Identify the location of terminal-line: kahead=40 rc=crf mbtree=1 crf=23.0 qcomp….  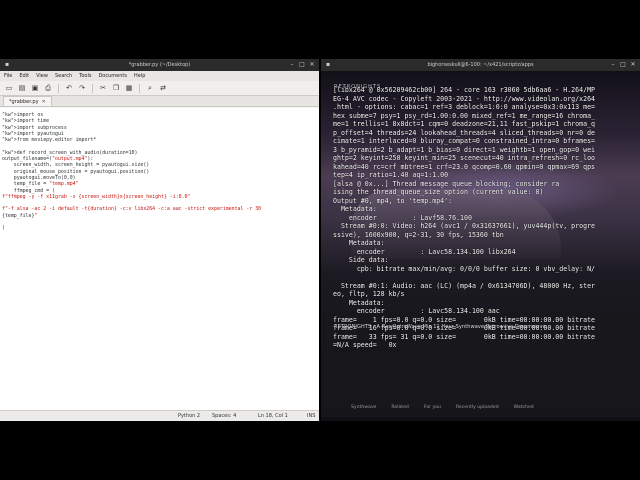
(464, 166).